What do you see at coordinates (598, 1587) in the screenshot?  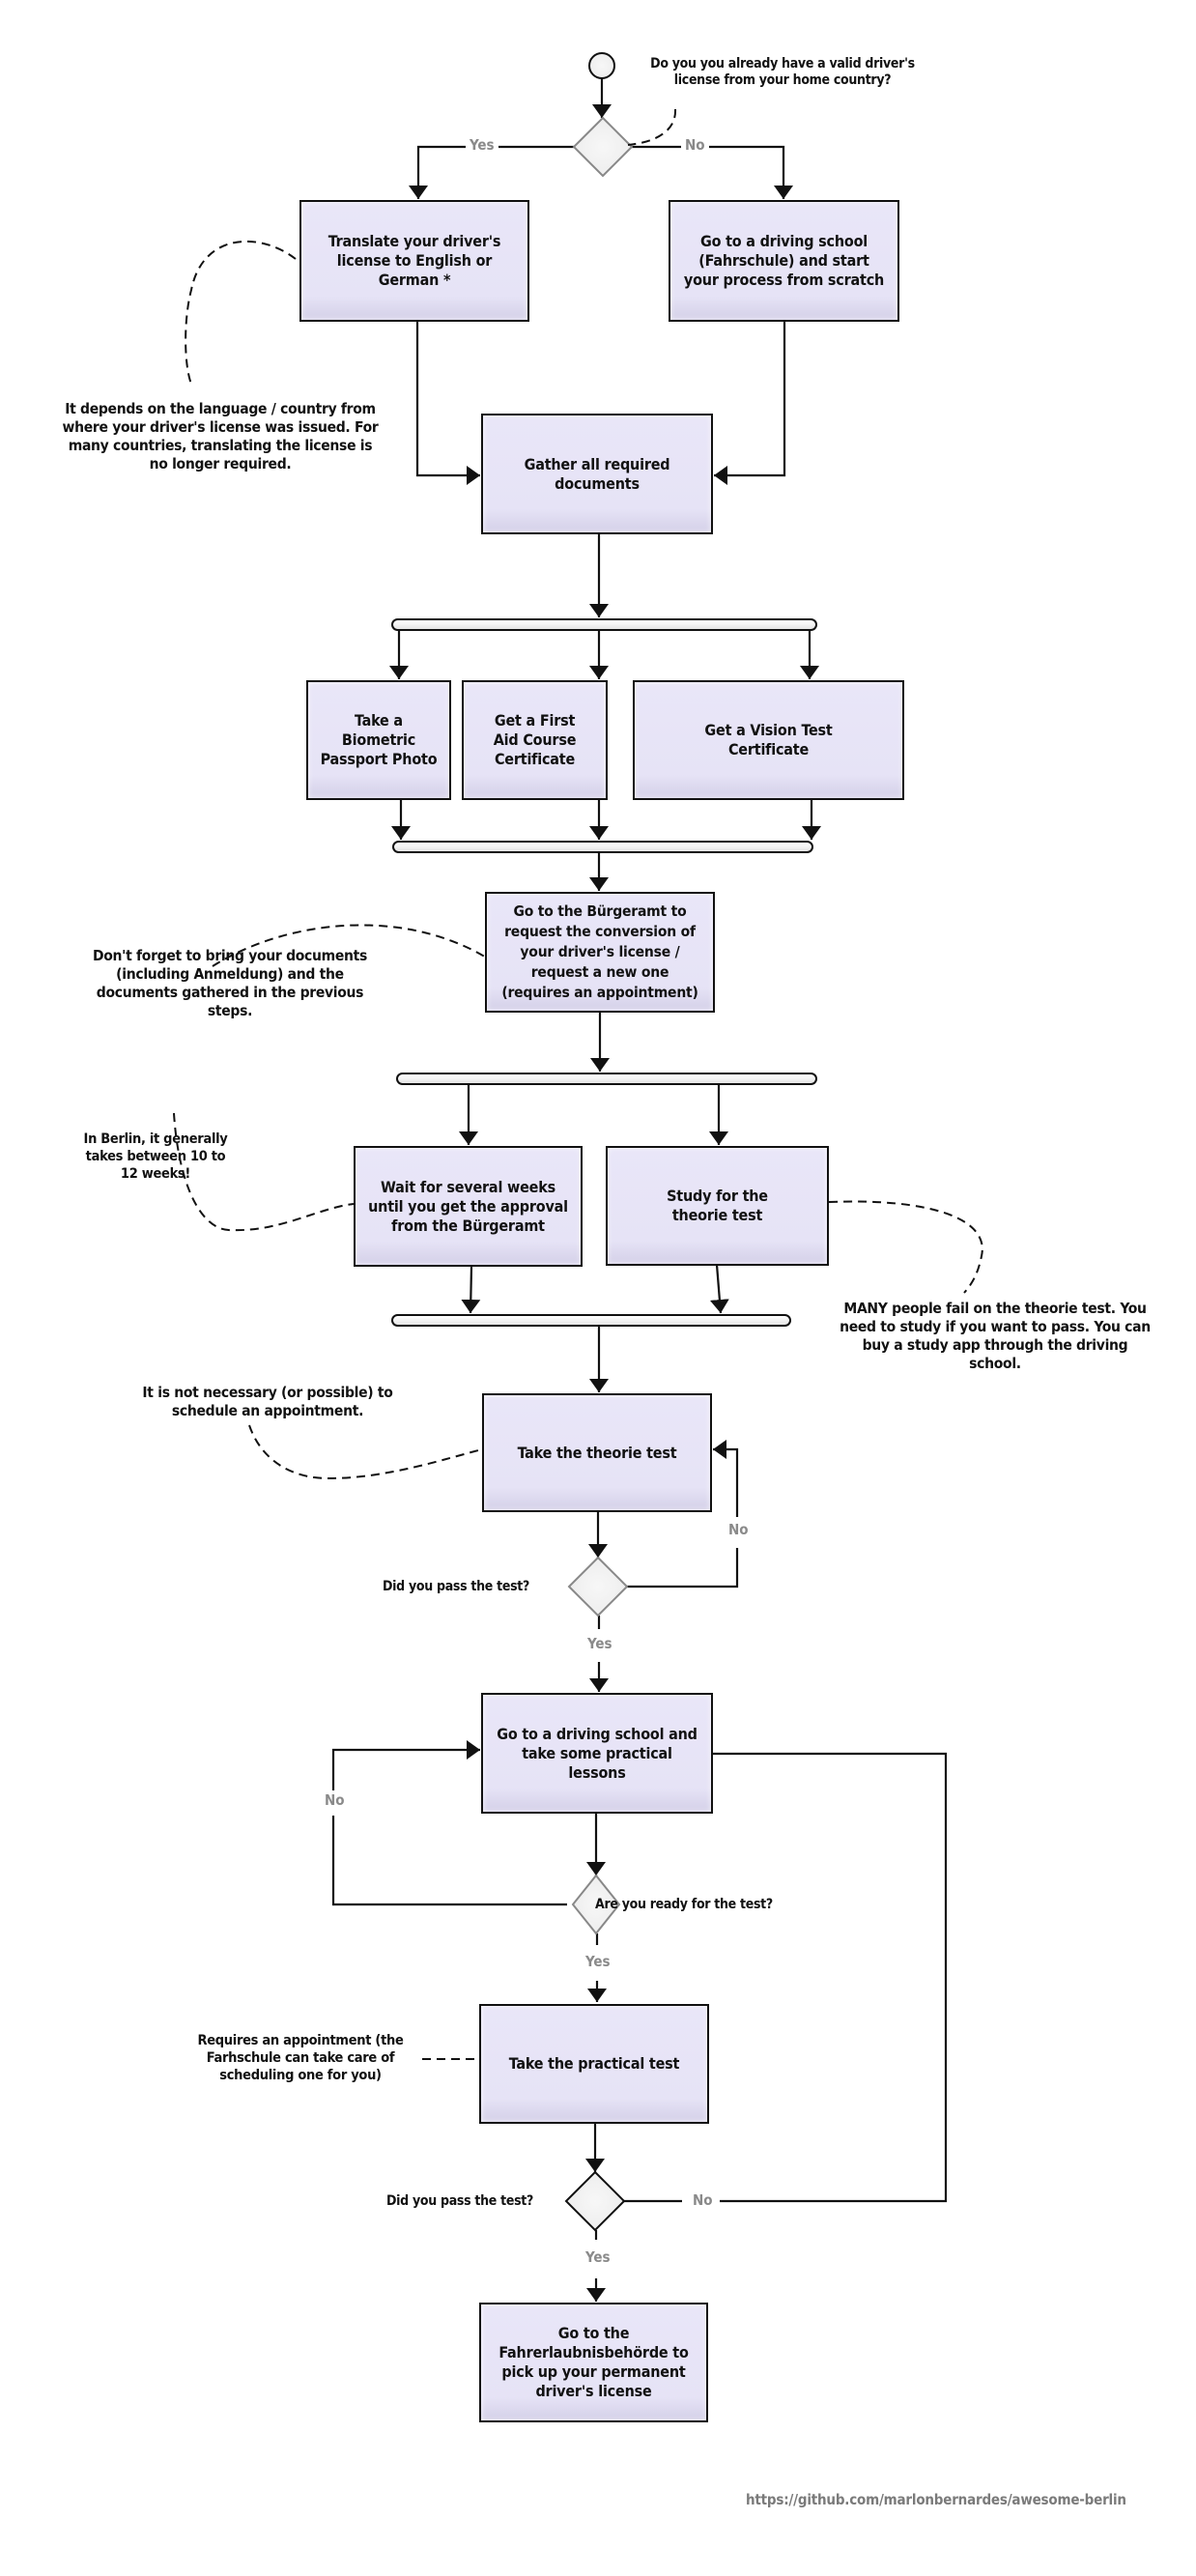 I see `decision-theorie-passed` at bounding box center [598, 1587].